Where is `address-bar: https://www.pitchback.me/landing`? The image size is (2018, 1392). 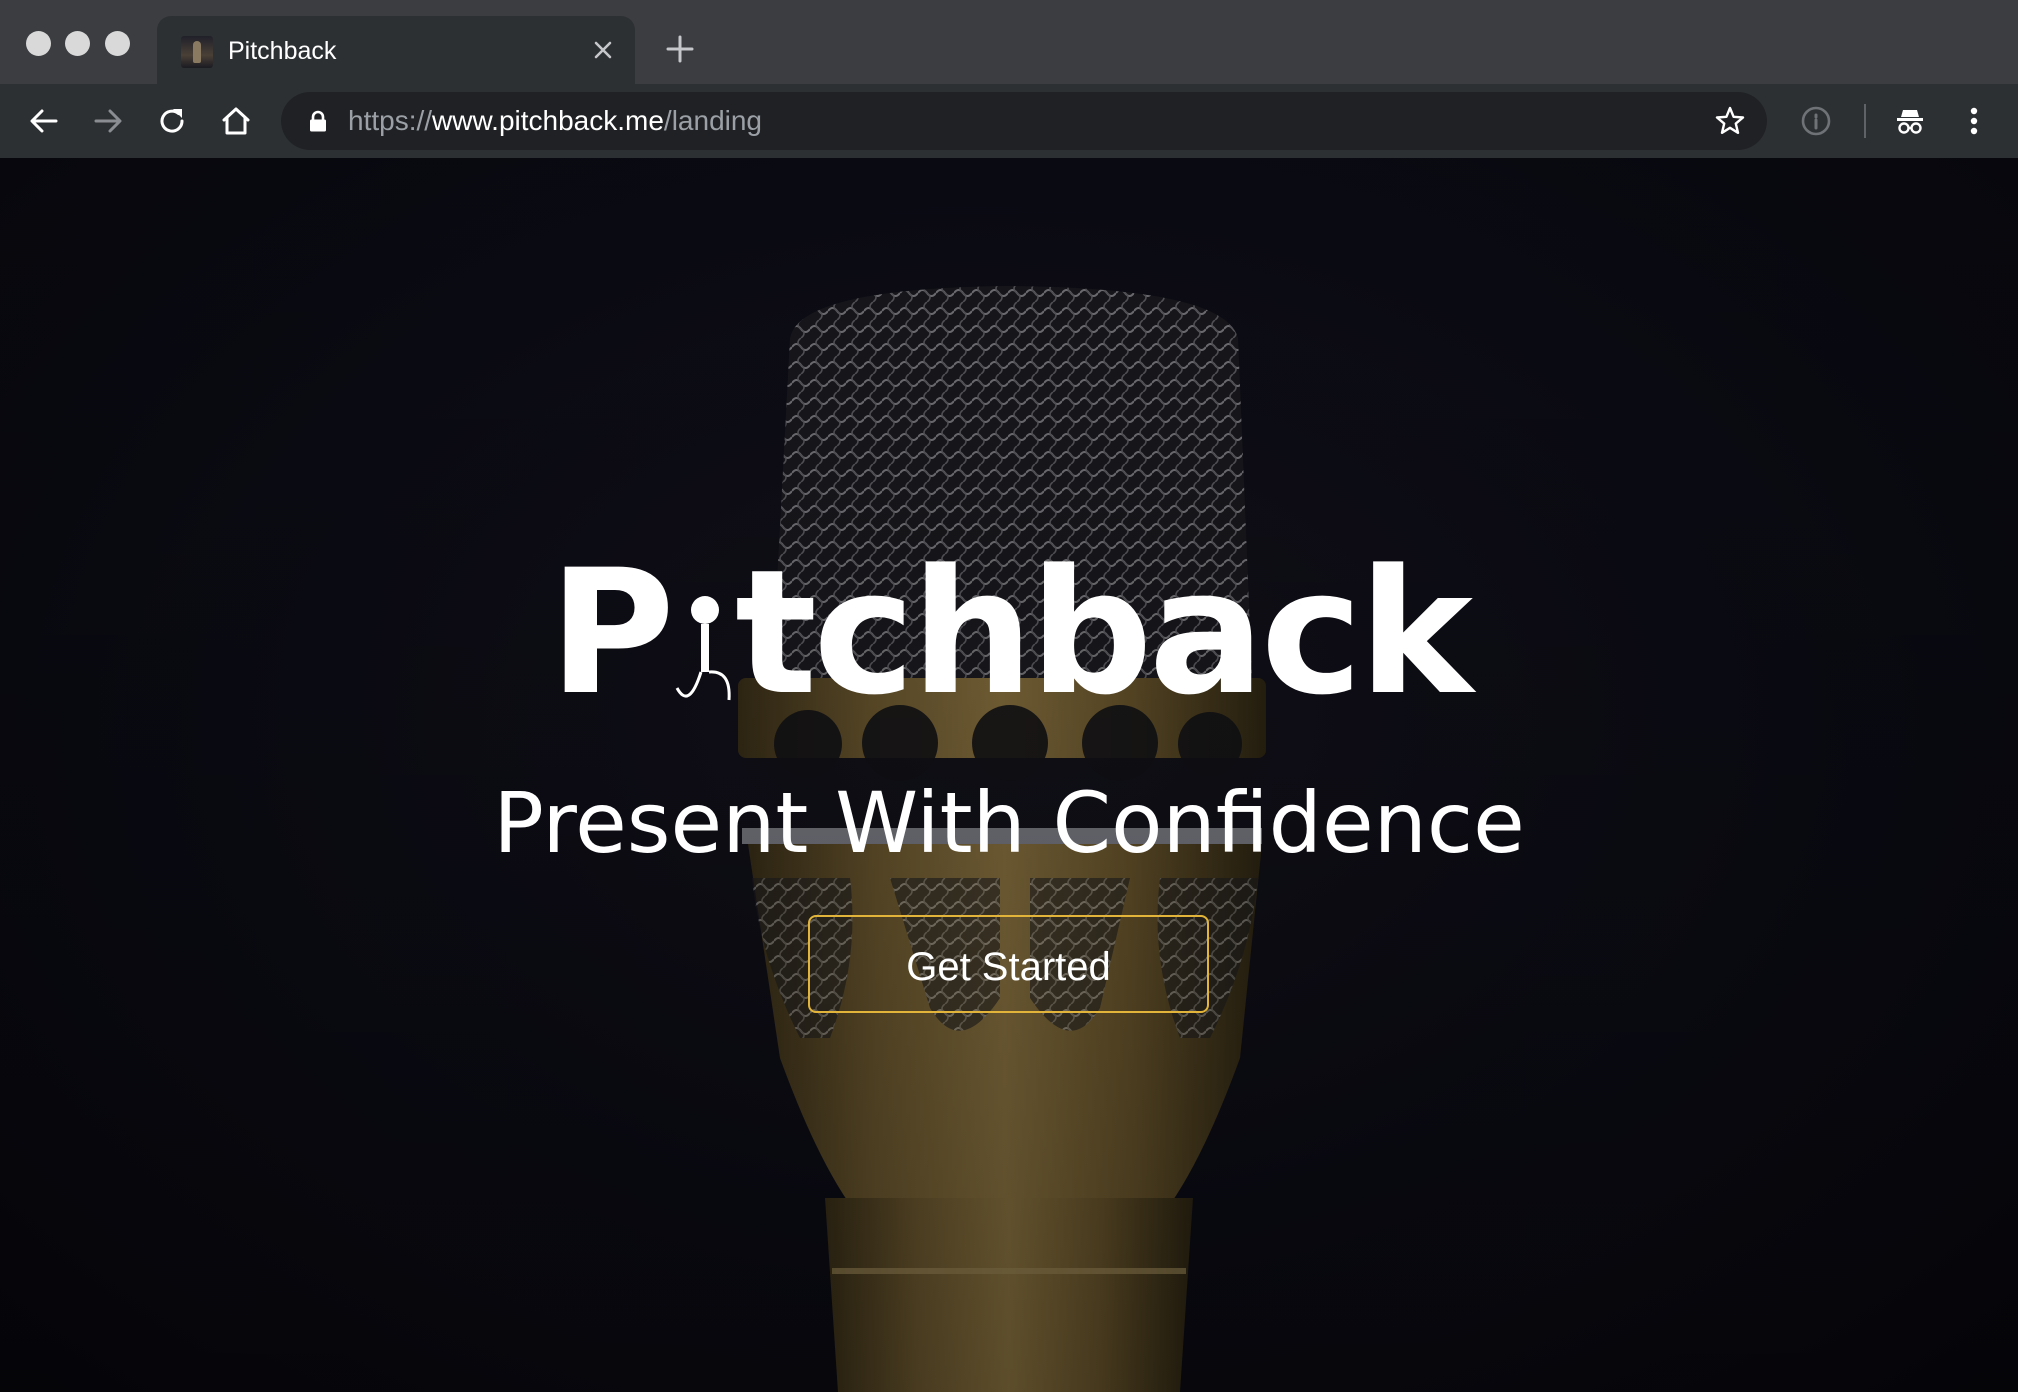 address-bar: https://www.pitchback.me/landing is located at coordinates (1024, 121).